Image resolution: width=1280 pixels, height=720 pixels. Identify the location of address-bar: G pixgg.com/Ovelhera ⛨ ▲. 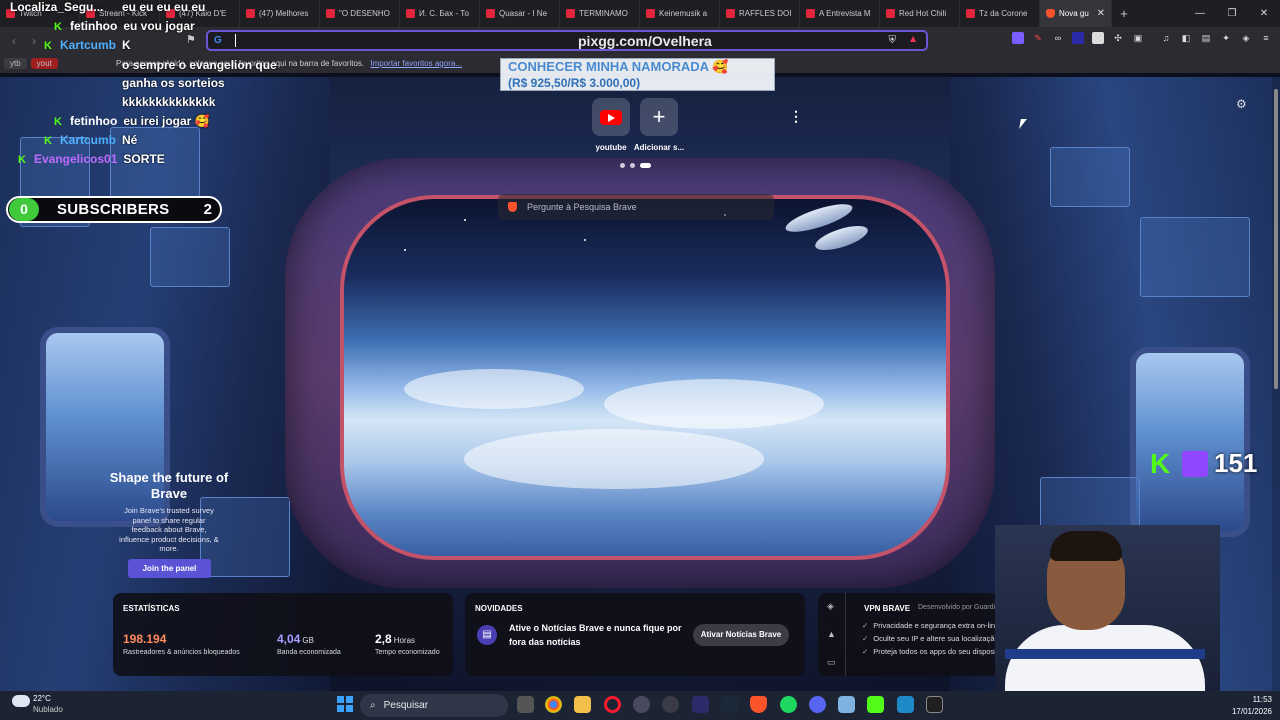
(567, 40).